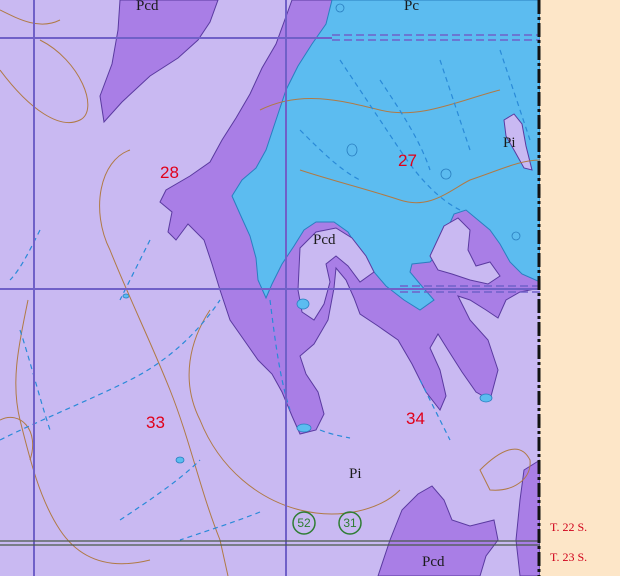 This screenshot has width=620, height=576. What do you see at coordinates (509, 143) in the screenshot?
I see `unit-label-pi-east: Pi` at bounding box center [509, 143].